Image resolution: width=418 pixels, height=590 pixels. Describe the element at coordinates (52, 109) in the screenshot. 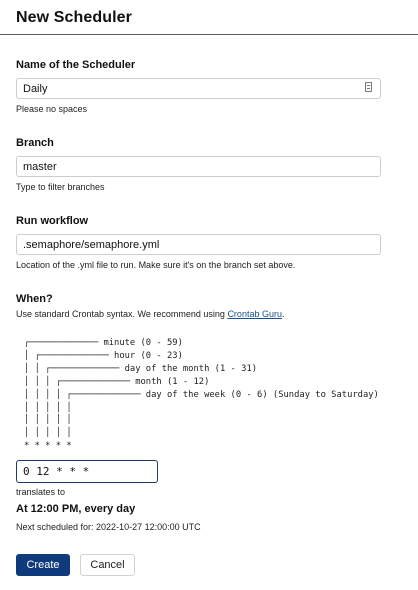

I see `name-hint: Please no spaces` at that location.